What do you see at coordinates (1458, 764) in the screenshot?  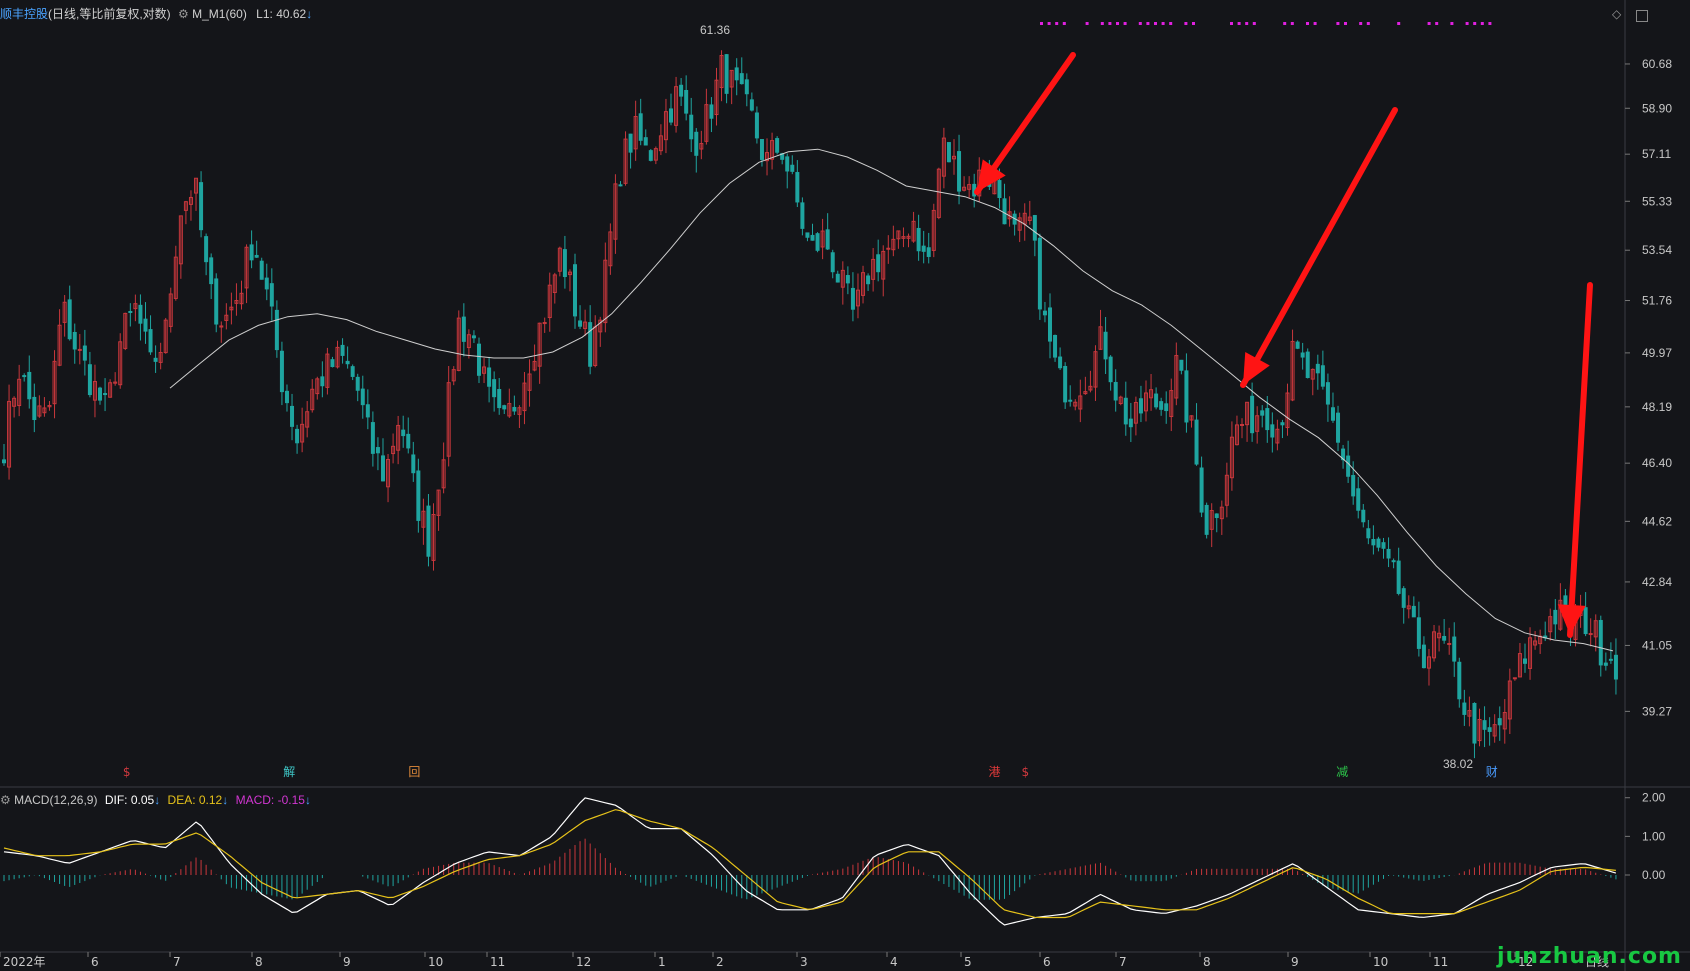 I see `low-price-label: 38.02` at bounding box center [1458, 764].